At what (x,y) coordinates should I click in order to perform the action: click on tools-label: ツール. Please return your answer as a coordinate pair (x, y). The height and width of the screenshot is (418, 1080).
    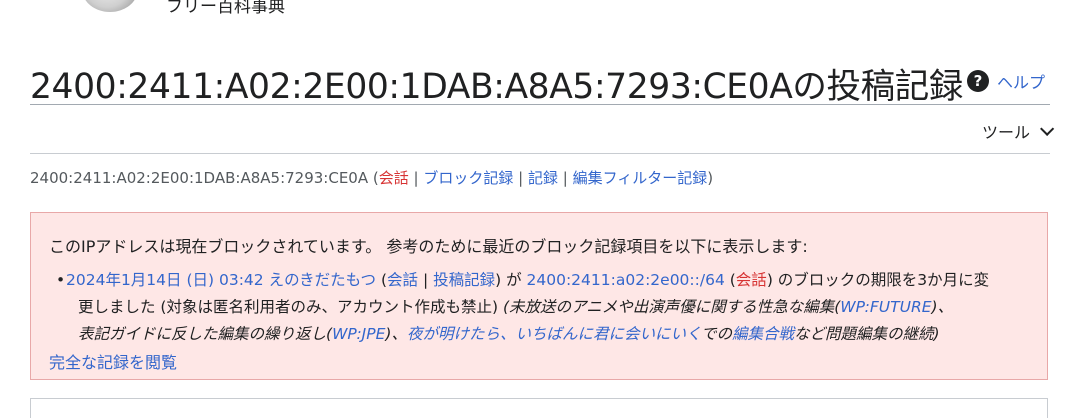
    Looking at the image, I should click on (1005, 132).